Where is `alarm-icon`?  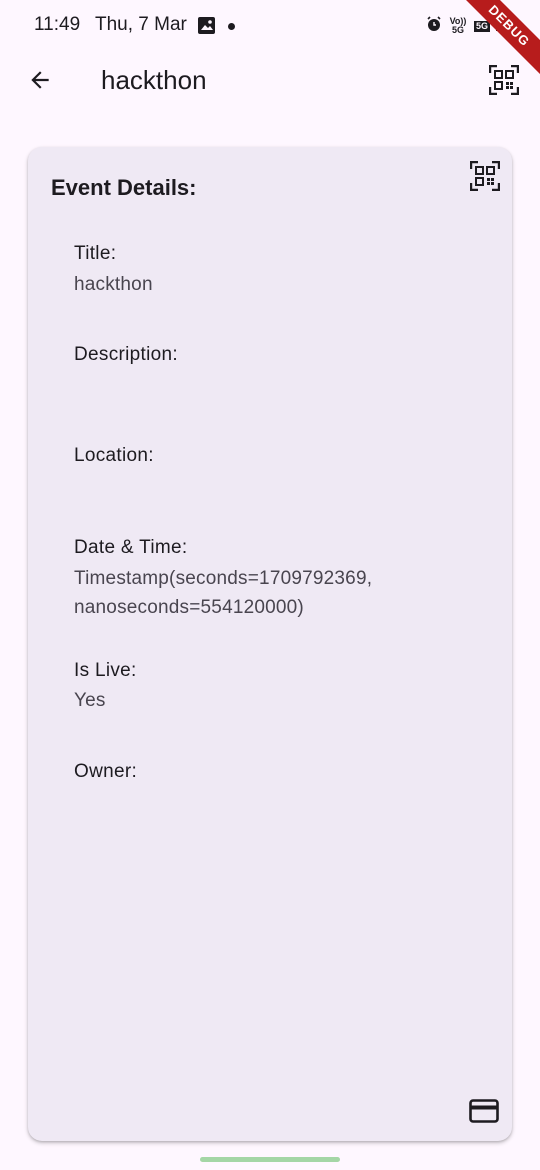 alarm-icon is located at coordinates (434, 26).